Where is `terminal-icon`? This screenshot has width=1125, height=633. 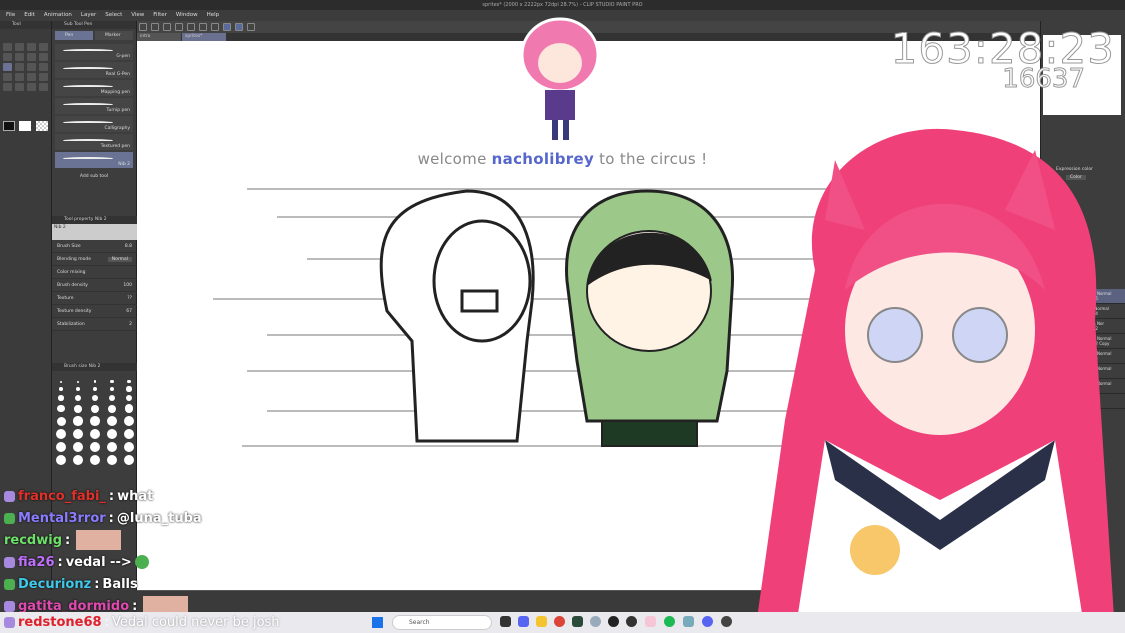
terminal-icon is located at coordinates (577, 621).